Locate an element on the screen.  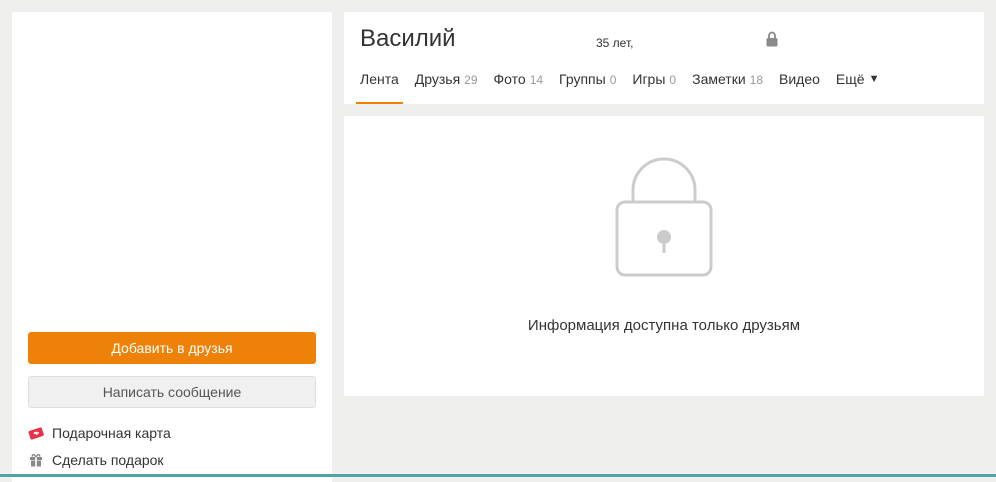
tab-photos: Фото 14 is located at coordinates (519, 86).